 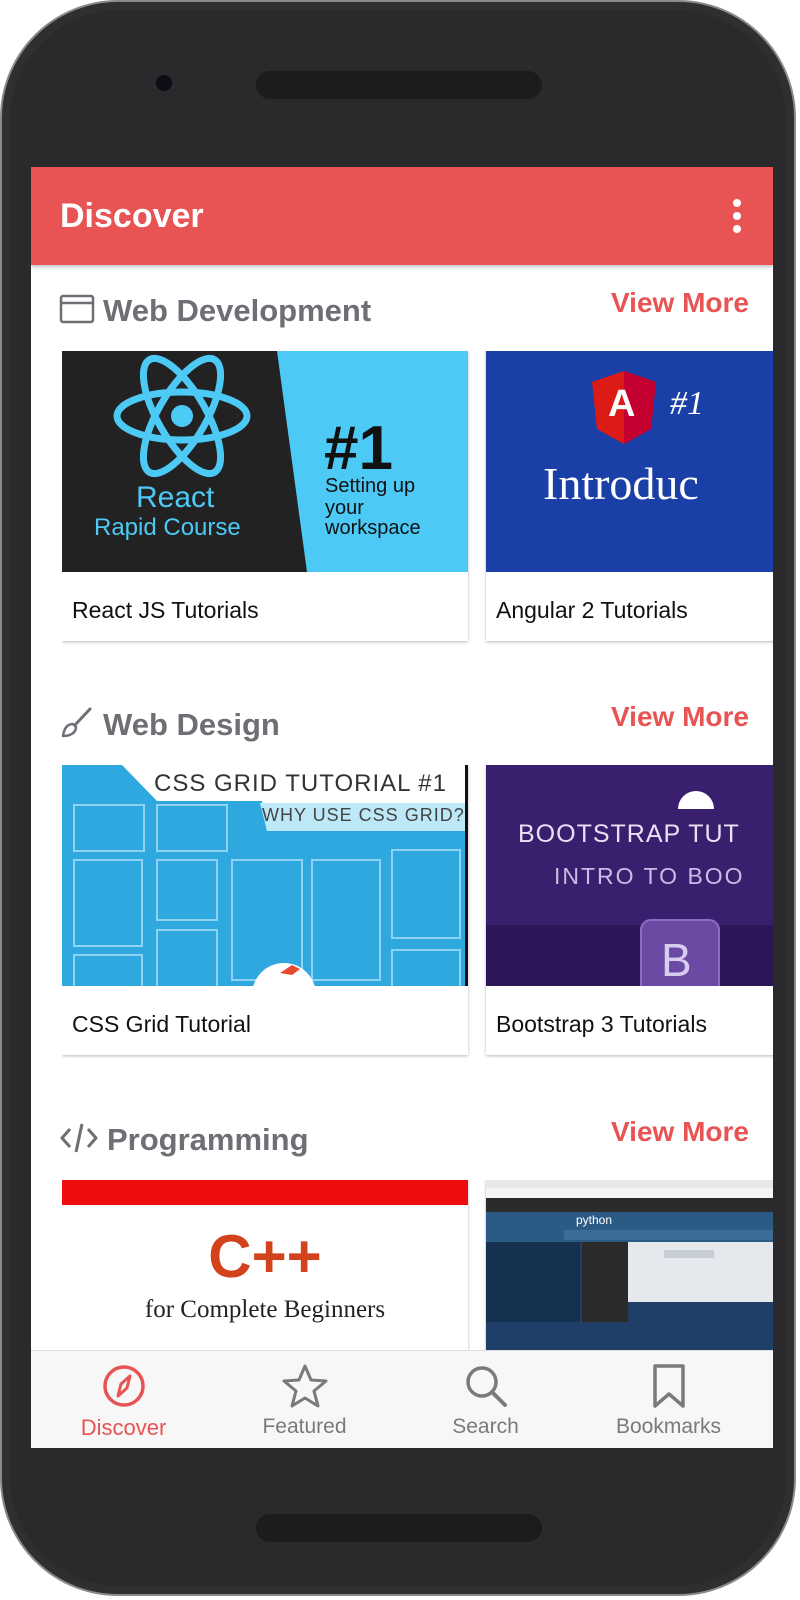 I want to click on thumb-title: BOOTSTRAP TUT, so click(x=629, y=834).